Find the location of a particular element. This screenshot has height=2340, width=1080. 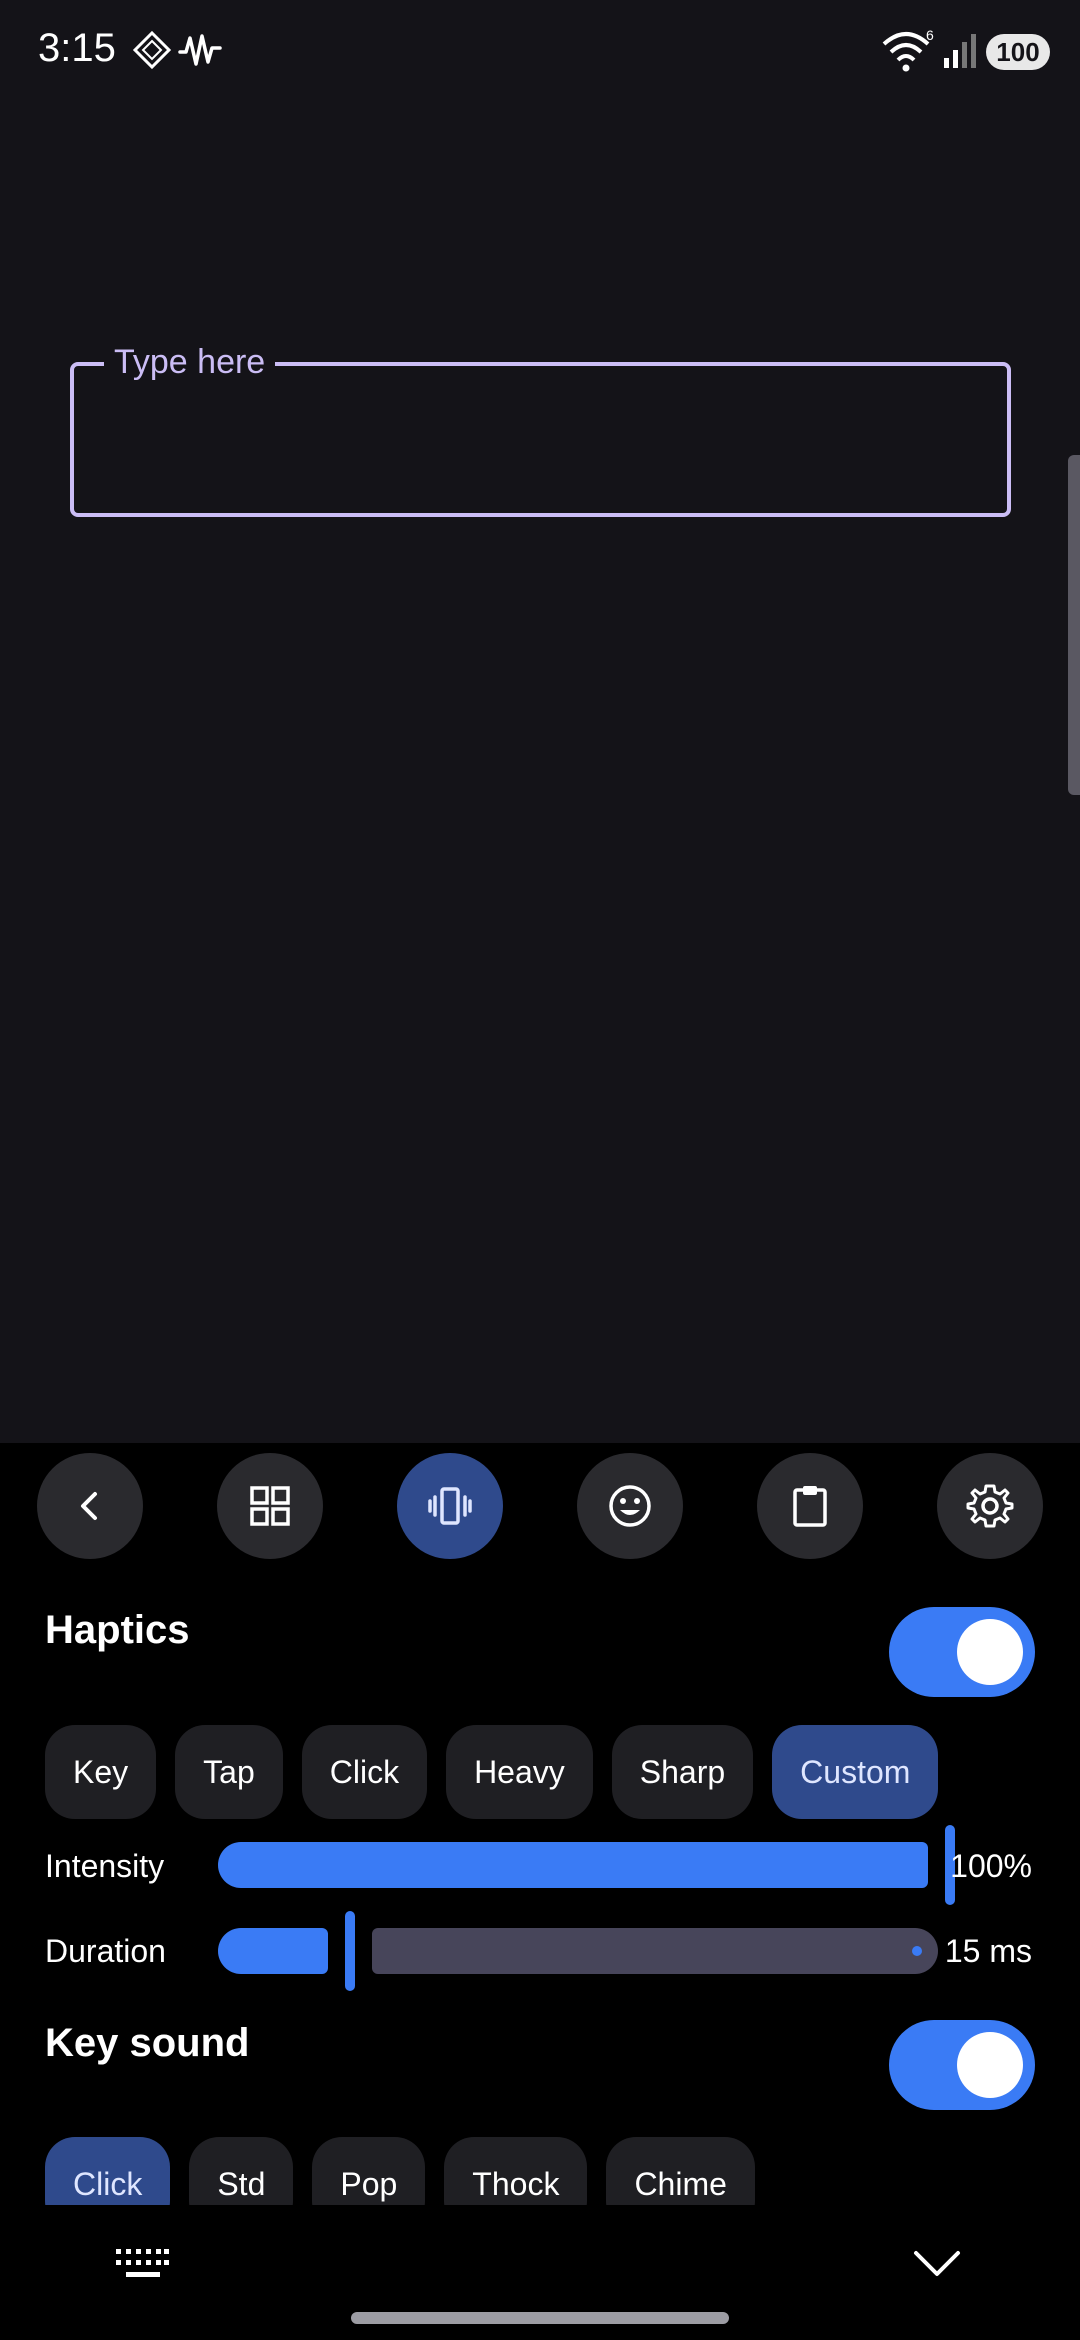

grid-icon is located at coordinates (270, 1506).